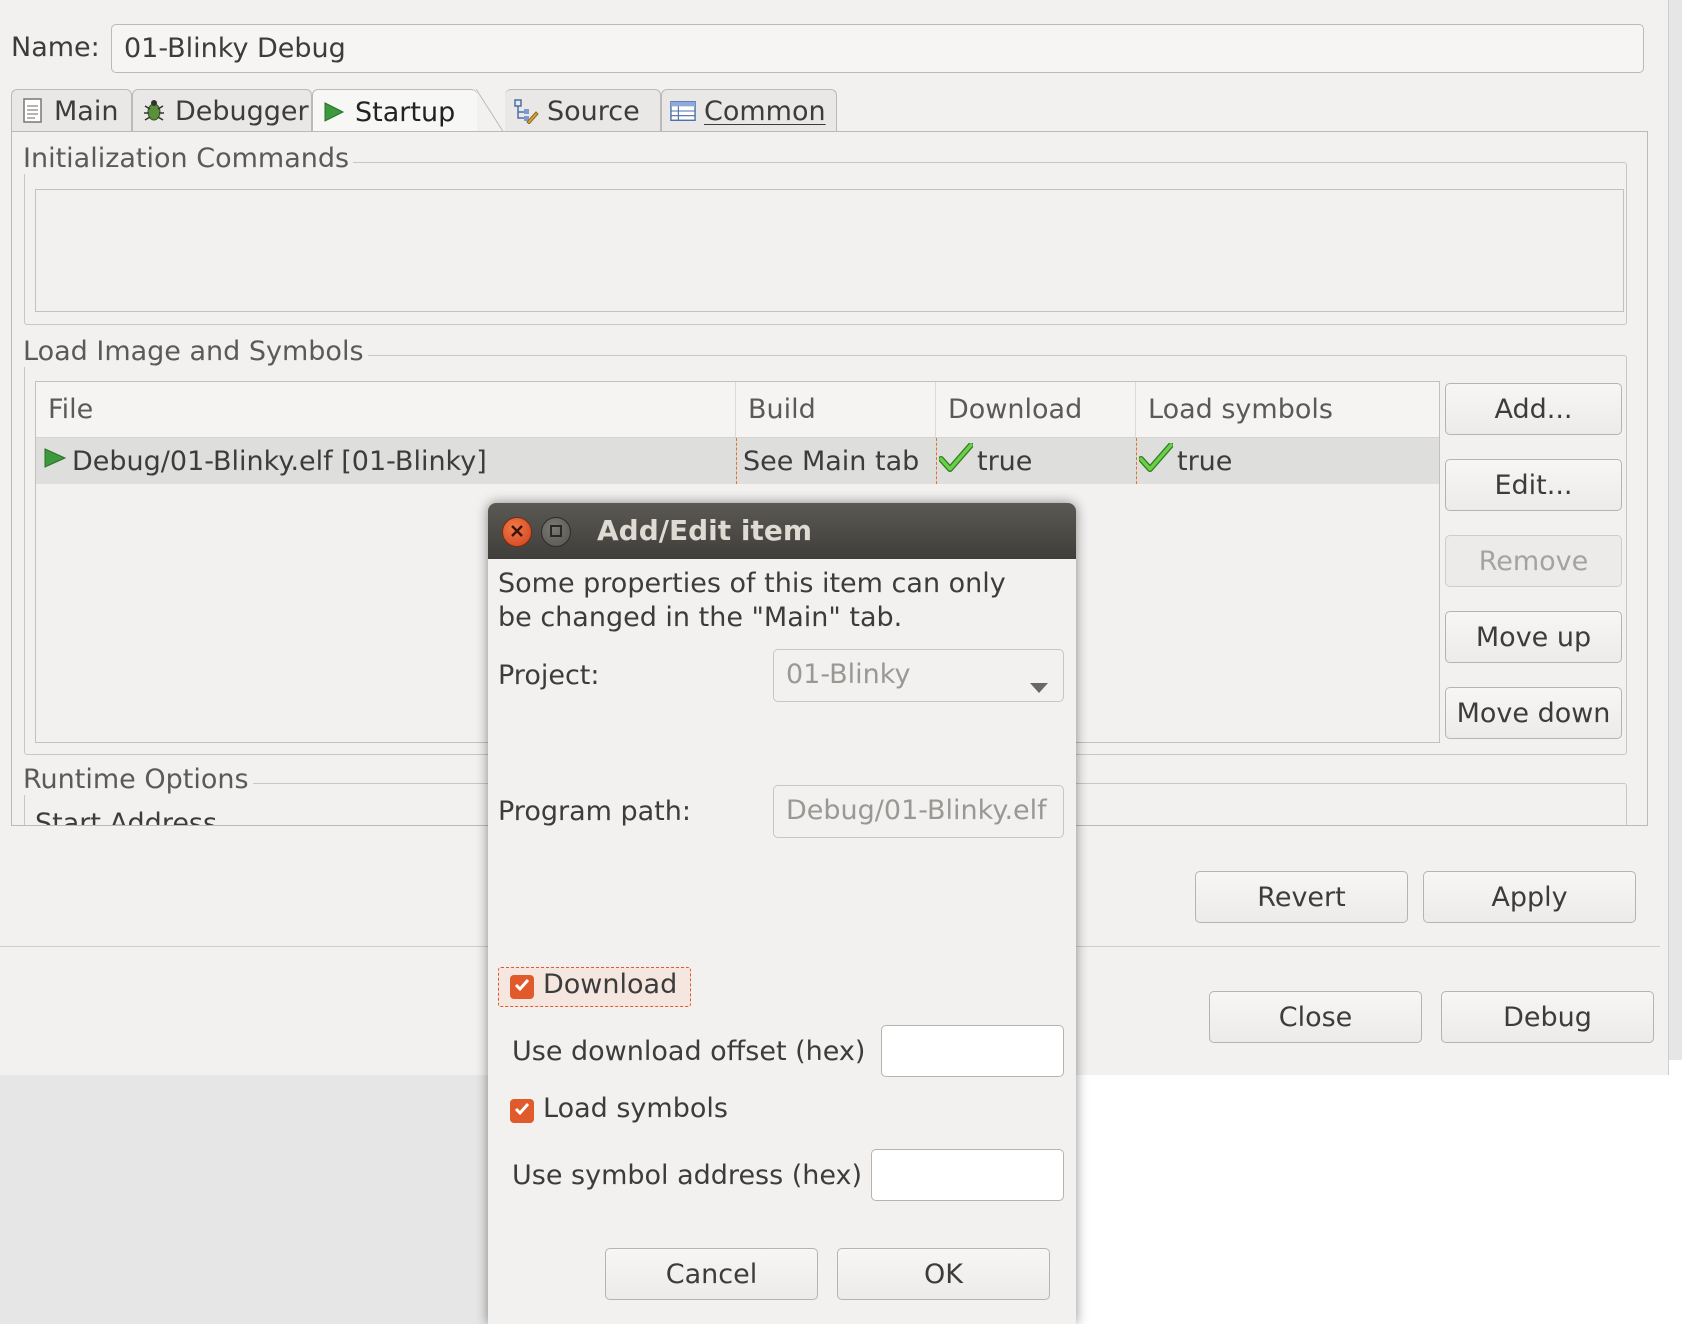 Image resolution: width=1682 pixels, height=1324 pixels. I want to click on start-address-label: Start Address, so click(126, 817).